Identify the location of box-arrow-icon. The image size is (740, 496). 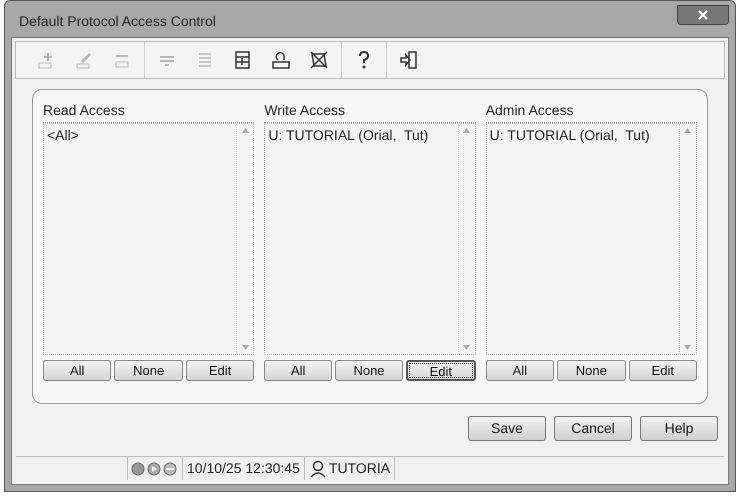
(281, 60).